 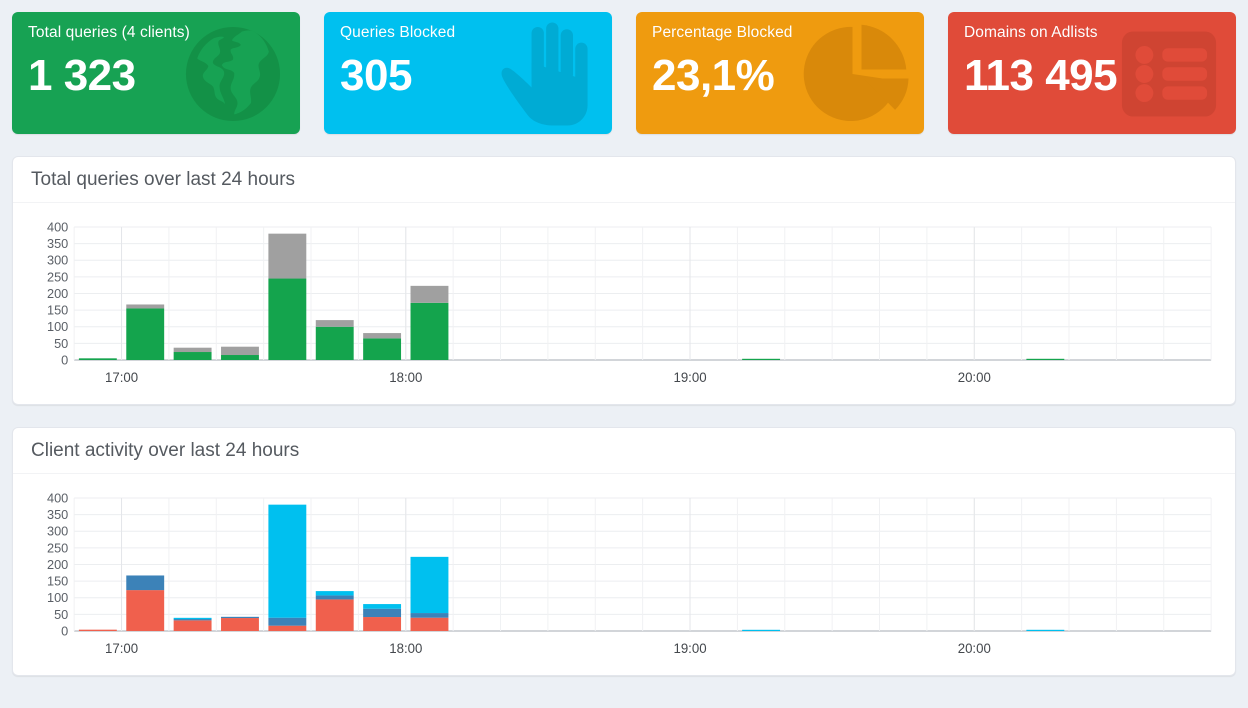 I want to click on panel-header: Client activity over last 24 hours, so click(x=624, y=451).